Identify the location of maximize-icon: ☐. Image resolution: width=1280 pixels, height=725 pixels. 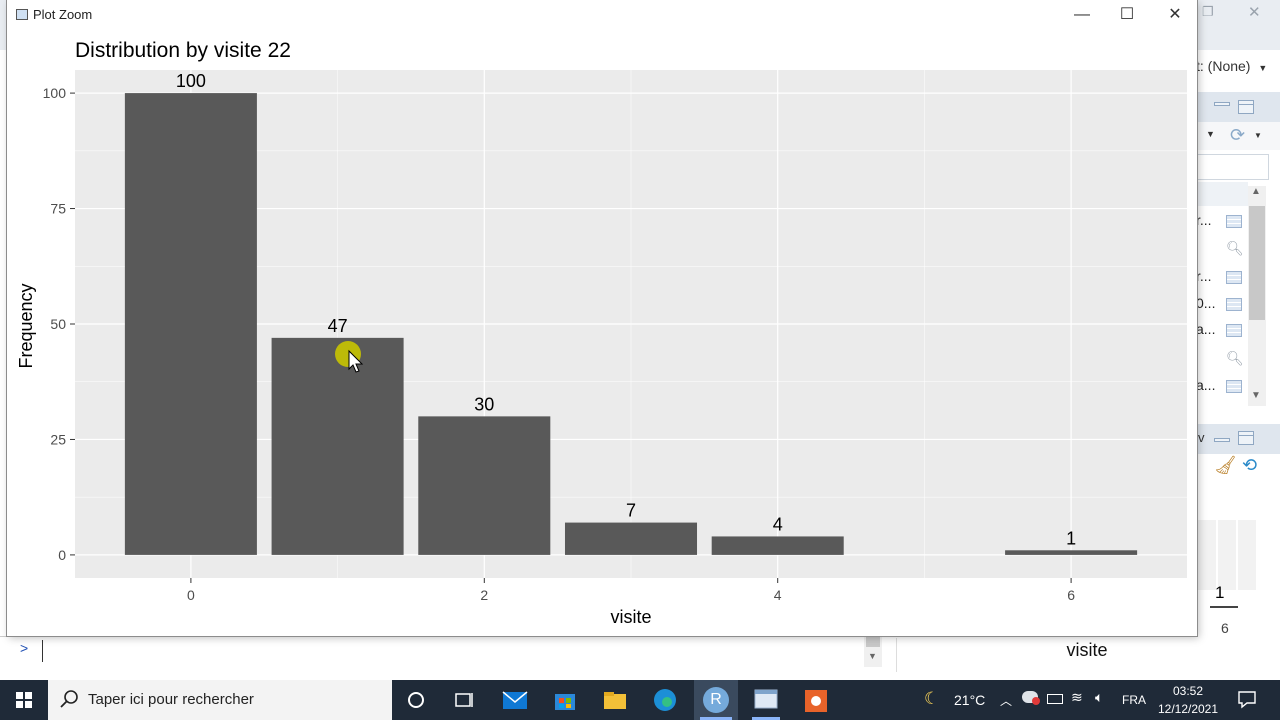
(1127, 14).